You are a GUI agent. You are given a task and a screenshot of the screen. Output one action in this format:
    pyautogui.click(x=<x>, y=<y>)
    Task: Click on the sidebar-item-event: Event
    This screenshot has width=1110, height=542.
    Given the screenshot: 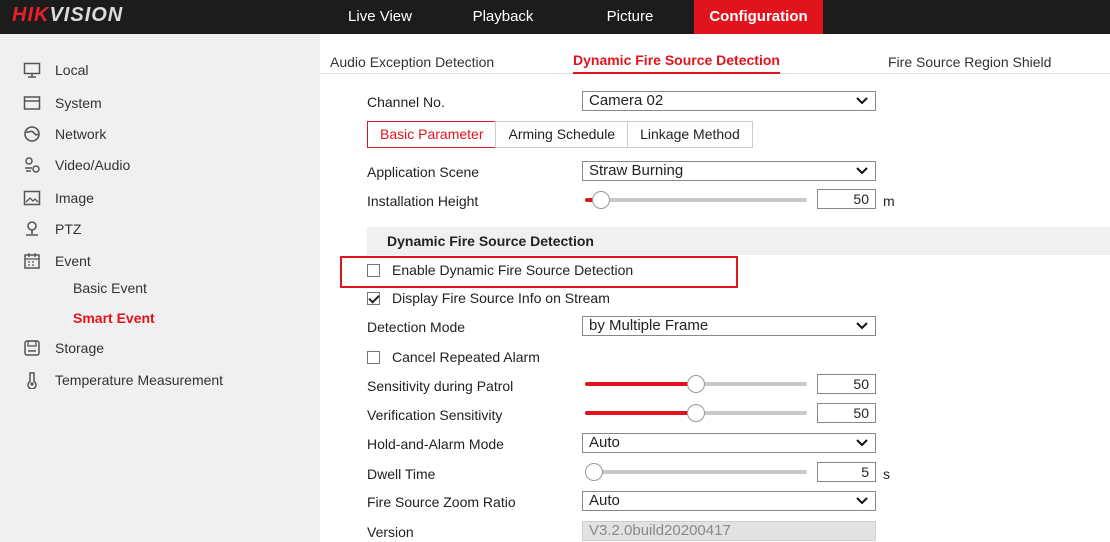 What is the action you would take?
    pyautogui.click(x=160, y=261)
    